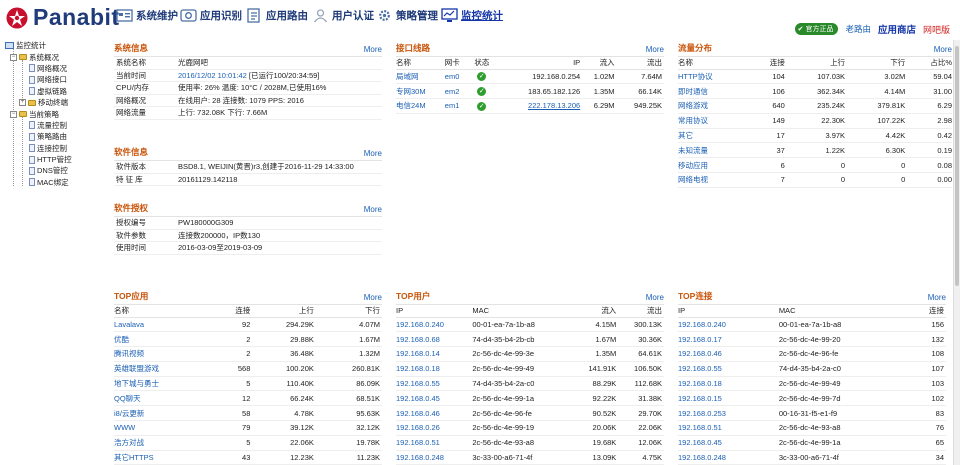  What do you see at coordinates (420, 77) in the screenshot?
I see `link-name: 局域网` at bounding box center [420, 77].